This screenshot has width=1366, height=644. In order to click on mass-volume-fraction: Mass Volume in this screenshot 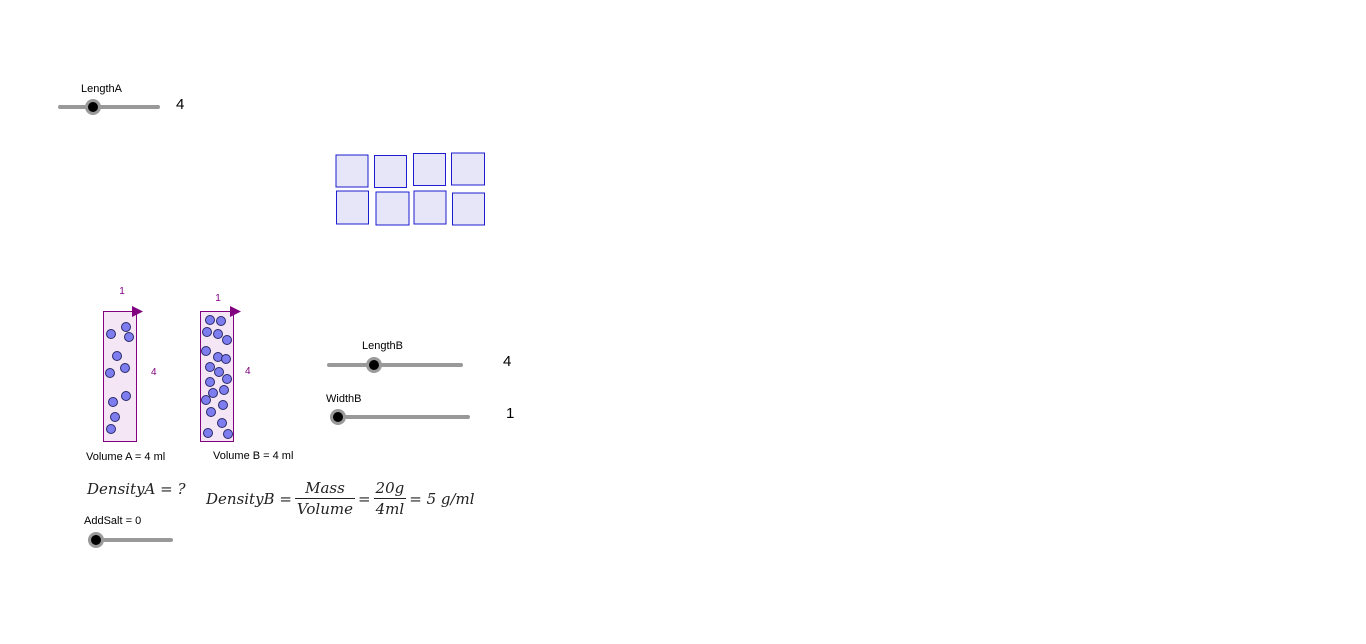, I will do `click(324, 498)`.